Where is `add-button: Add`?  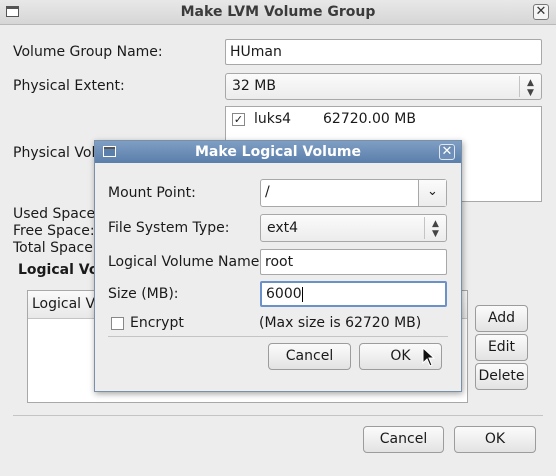
add-button: Add is located at coordinates (501, 318).